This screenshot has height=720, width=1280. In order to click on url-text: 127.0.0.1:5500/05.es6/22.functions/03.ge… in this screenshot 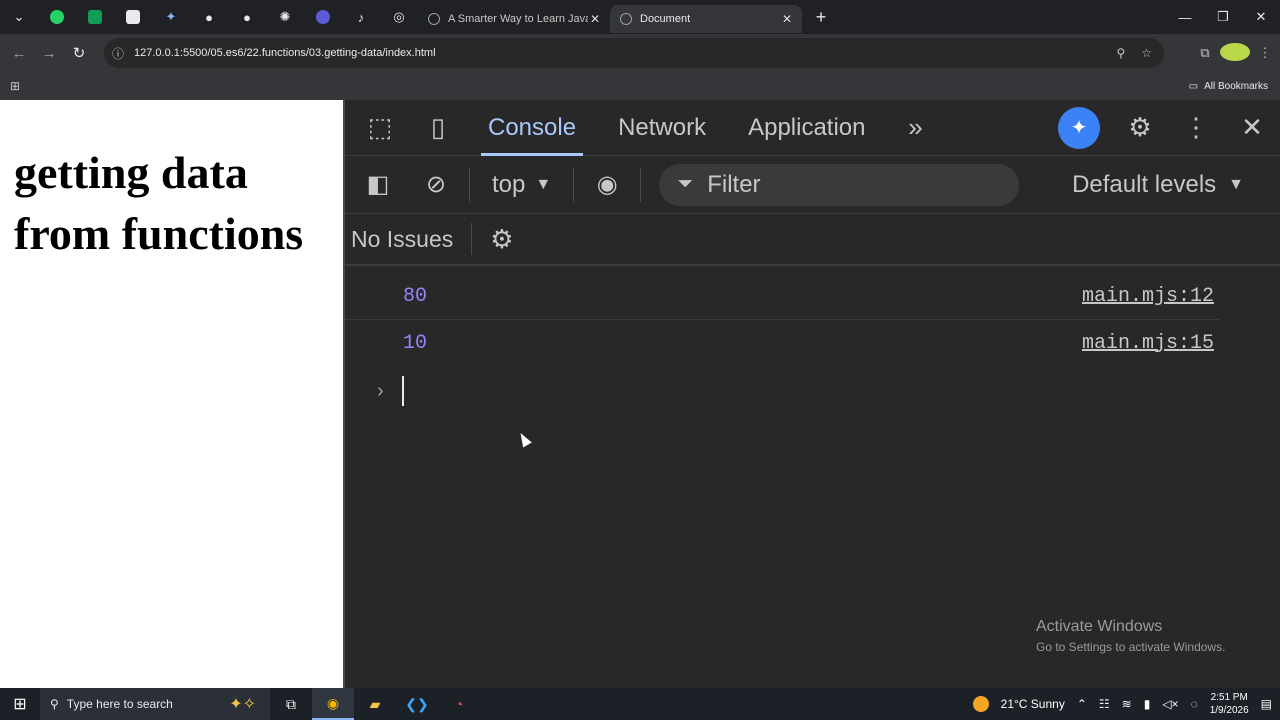, I will do `click(285, 53)`.